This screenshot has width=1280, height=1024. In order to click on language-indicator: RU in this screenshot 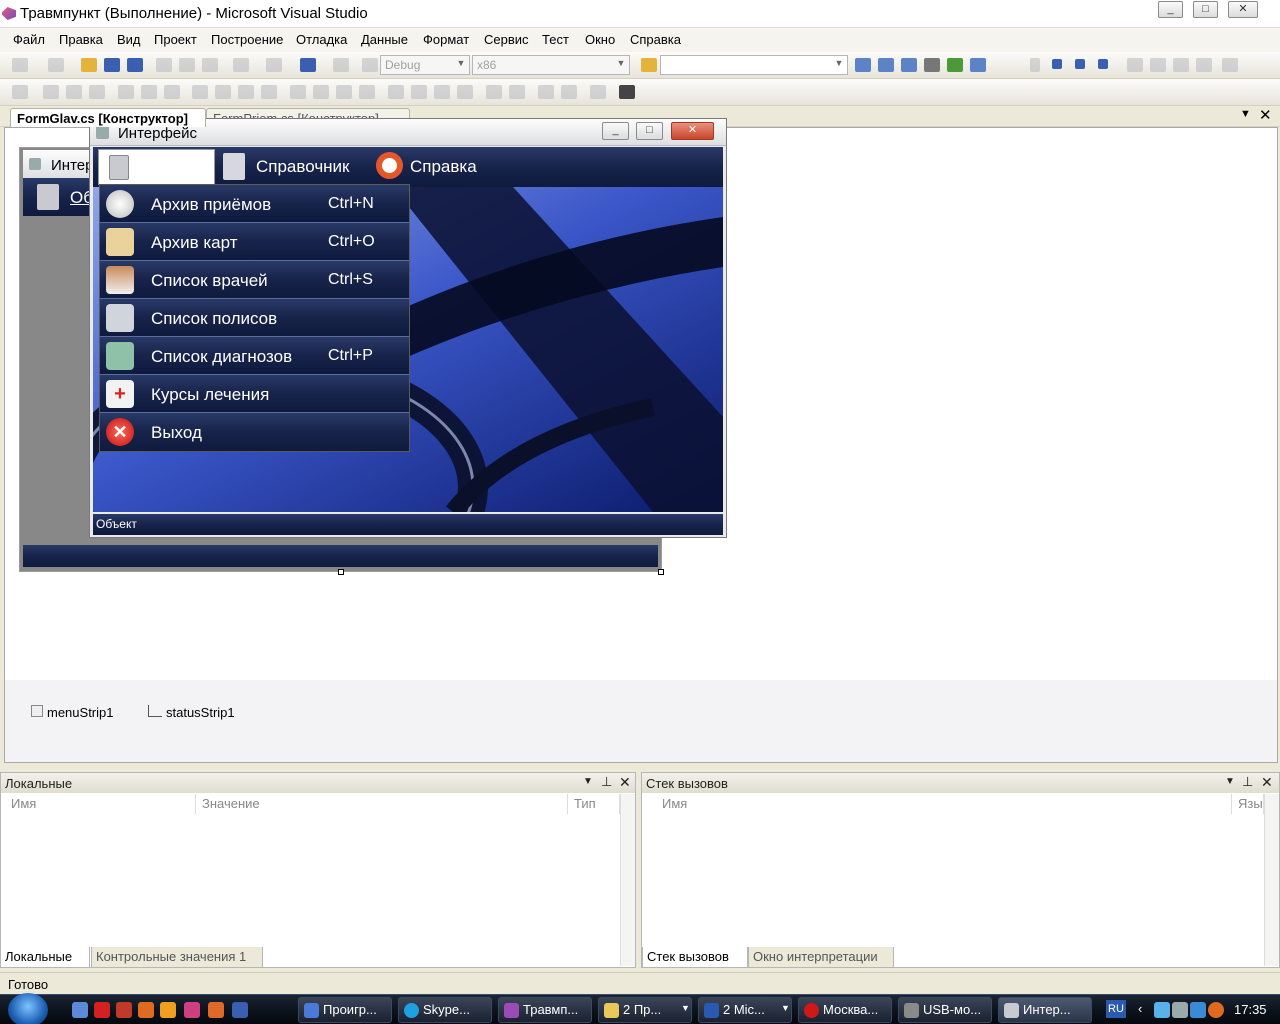, I will do `click(1116, 1009)`.